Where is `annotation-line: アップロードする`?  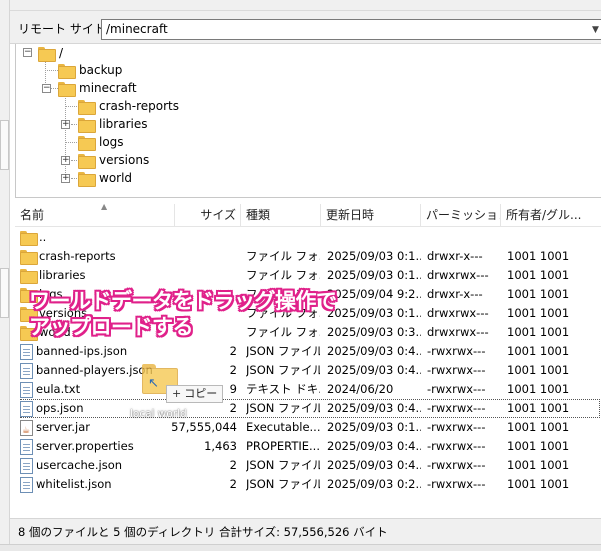 annotation-line: アップロードする is located at coordinates (111, 327).